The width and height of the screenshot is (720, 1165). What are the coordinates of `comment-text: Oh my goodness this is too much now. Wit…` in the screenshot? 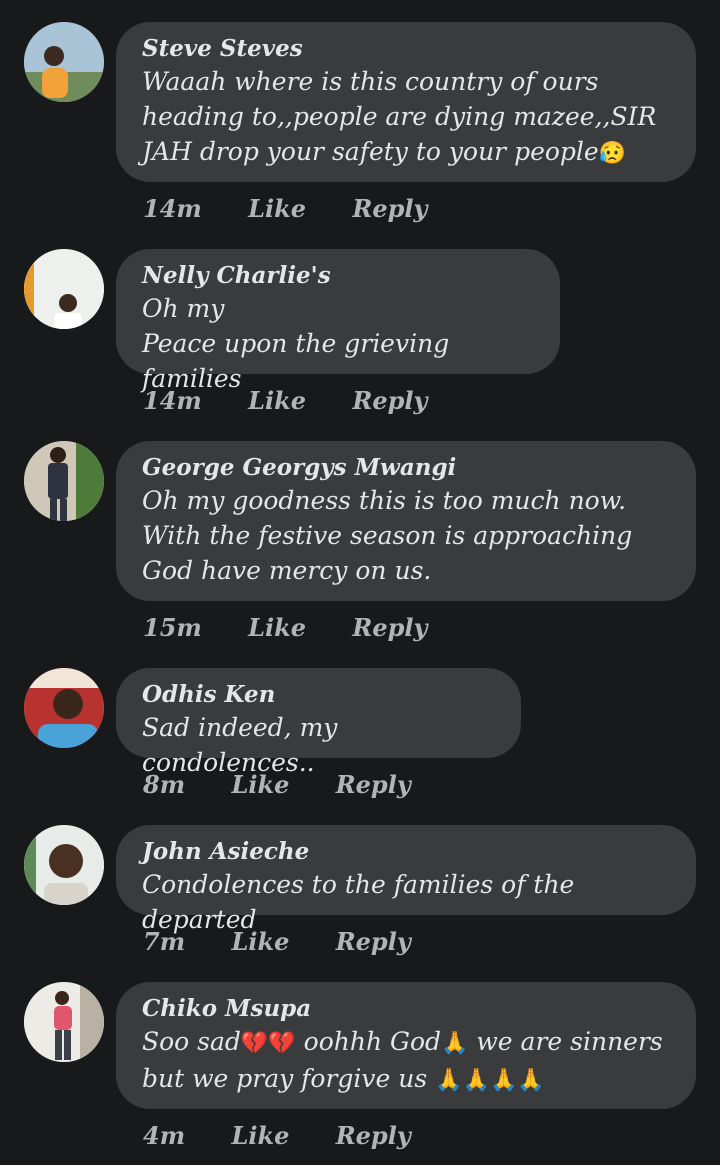 It's located at (391, 535).